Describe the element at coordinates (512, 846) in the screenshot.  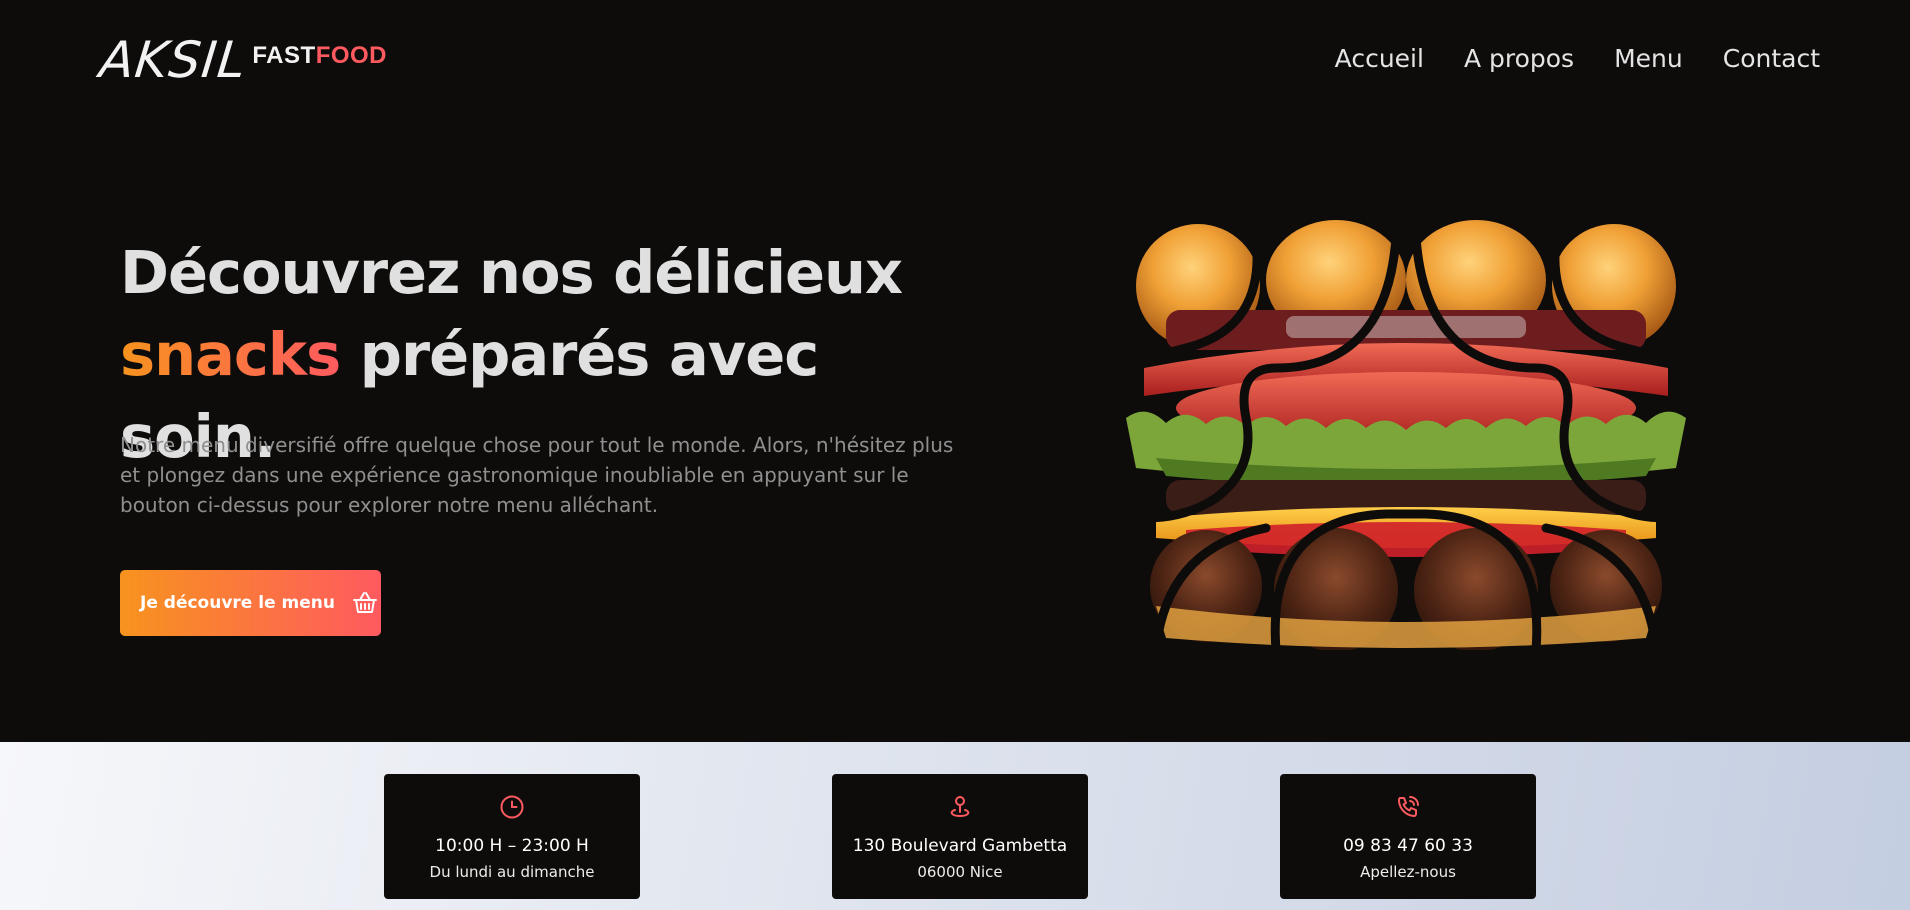
I see `hours-title: 10:00 H – 23:00 H` at that location.